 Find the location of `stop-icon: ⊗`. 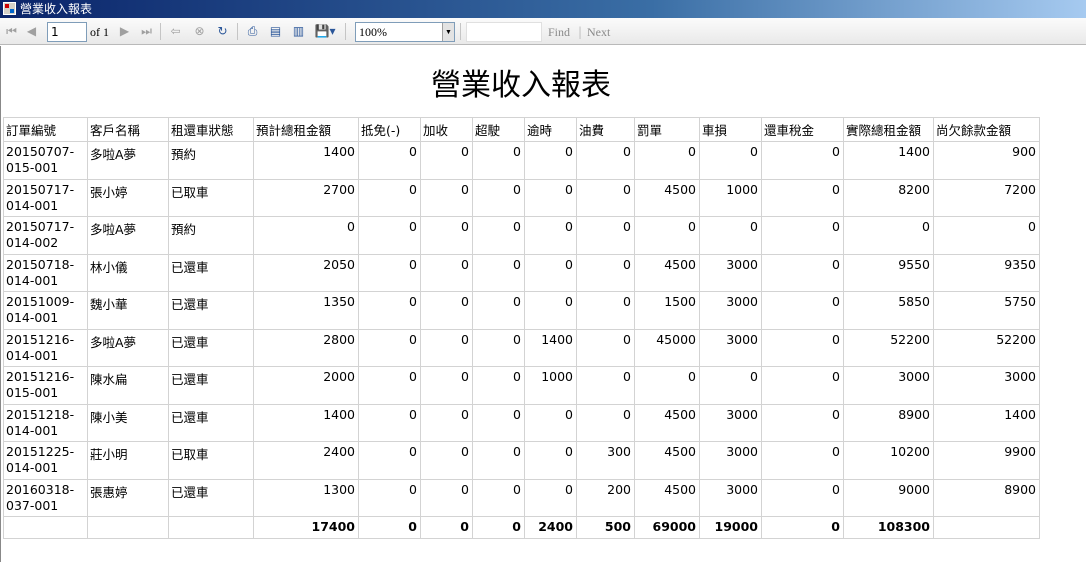

stop-icon: ⊗ is located at coordinates (199, 31).